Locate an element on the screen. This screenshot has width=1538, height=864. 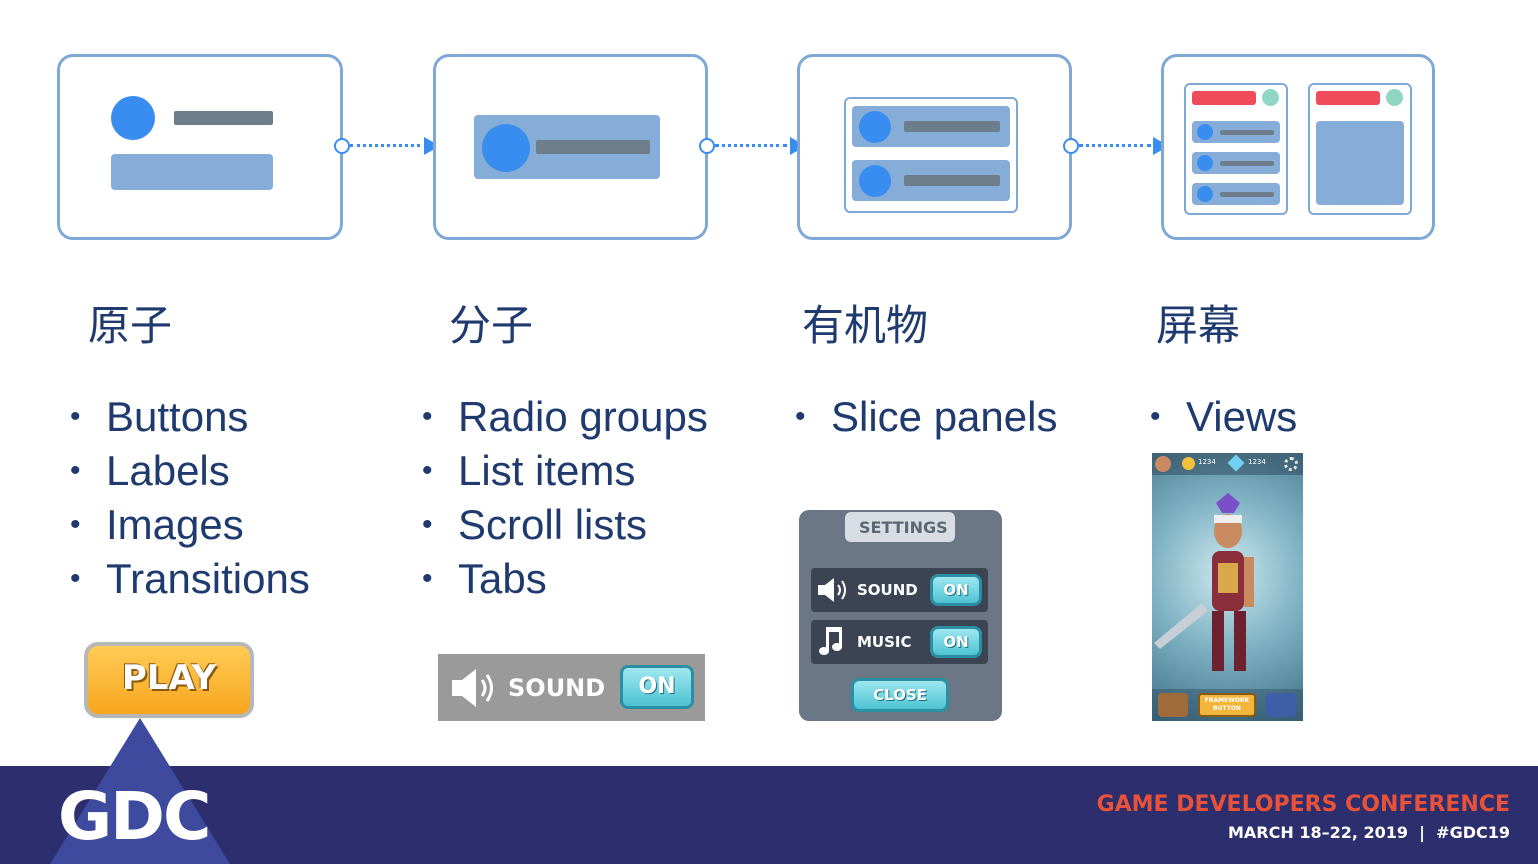
sound-toggle: SOUND ON is located at coordinates (571, 687).